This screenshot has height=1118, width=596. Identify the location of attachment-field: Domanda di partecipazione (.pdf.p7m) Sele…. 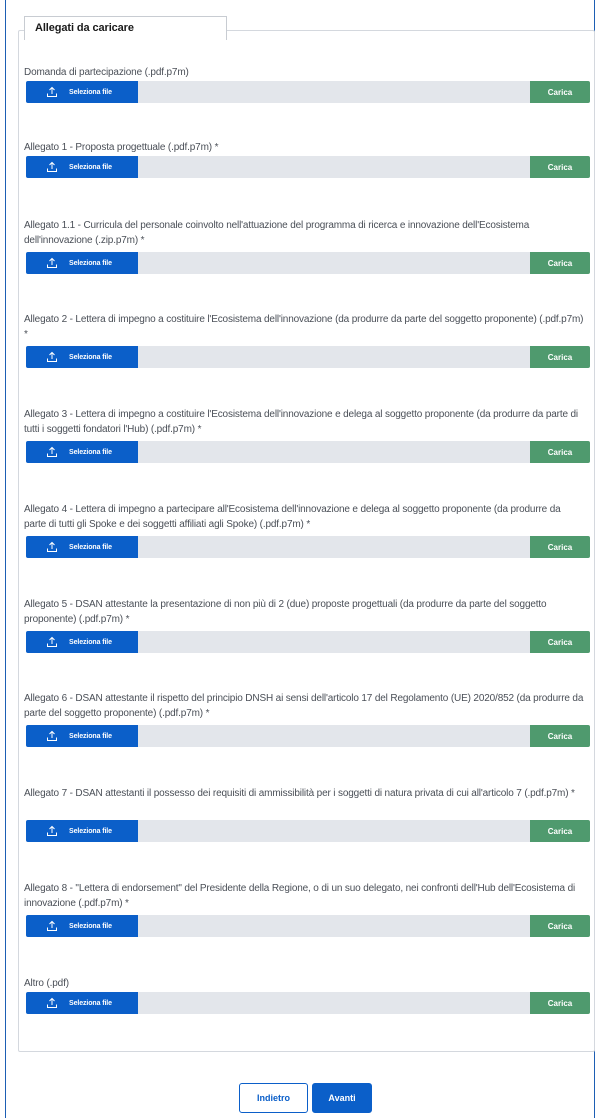
(307, 84).